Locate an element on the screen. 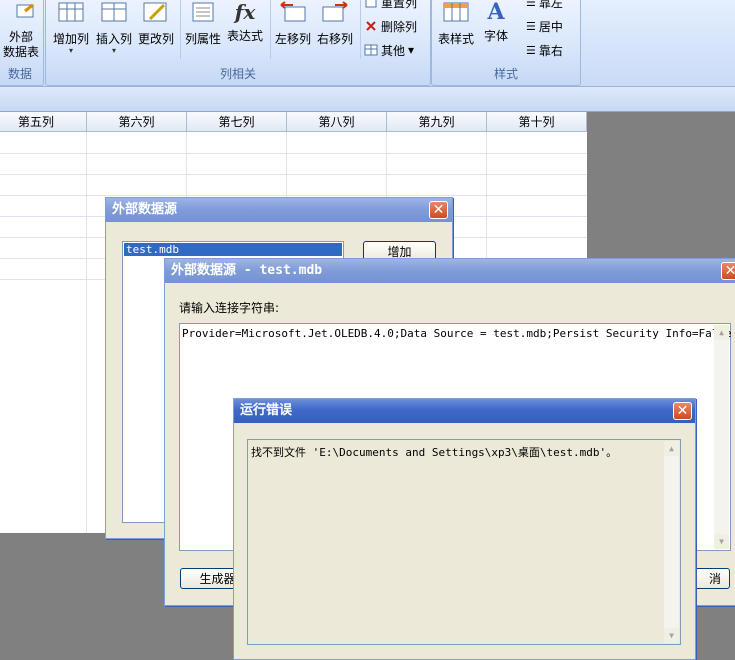  runtime-error-title: 运行错误 is located at coordinates (266, 410).